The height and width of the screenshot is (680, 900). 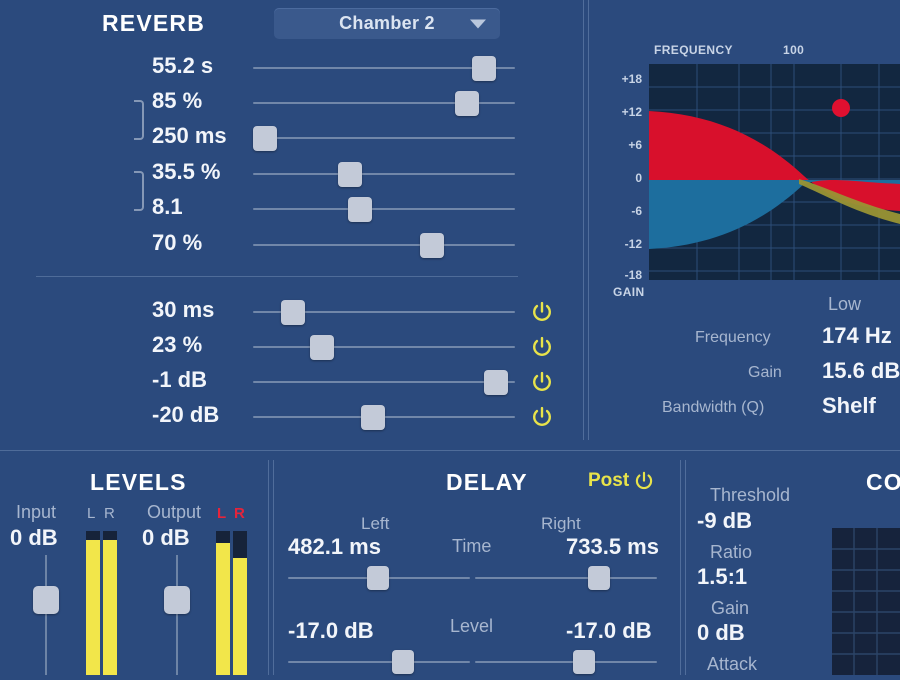 I want to click on comp-label-threshold: Threshold, so click(x=750, y=495).